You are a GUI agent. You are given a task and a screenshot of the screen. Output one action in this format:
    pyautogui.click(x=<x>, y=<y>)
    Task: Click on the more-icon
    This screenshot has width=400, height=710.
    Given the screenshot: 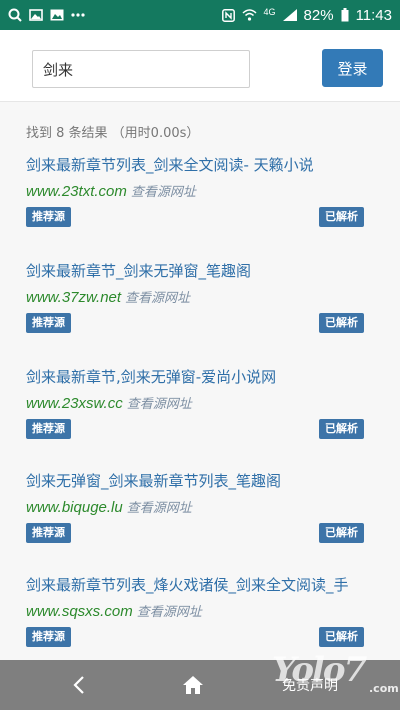 What is the action you would take?
    pyautogui.click(x=78, y=15)
    